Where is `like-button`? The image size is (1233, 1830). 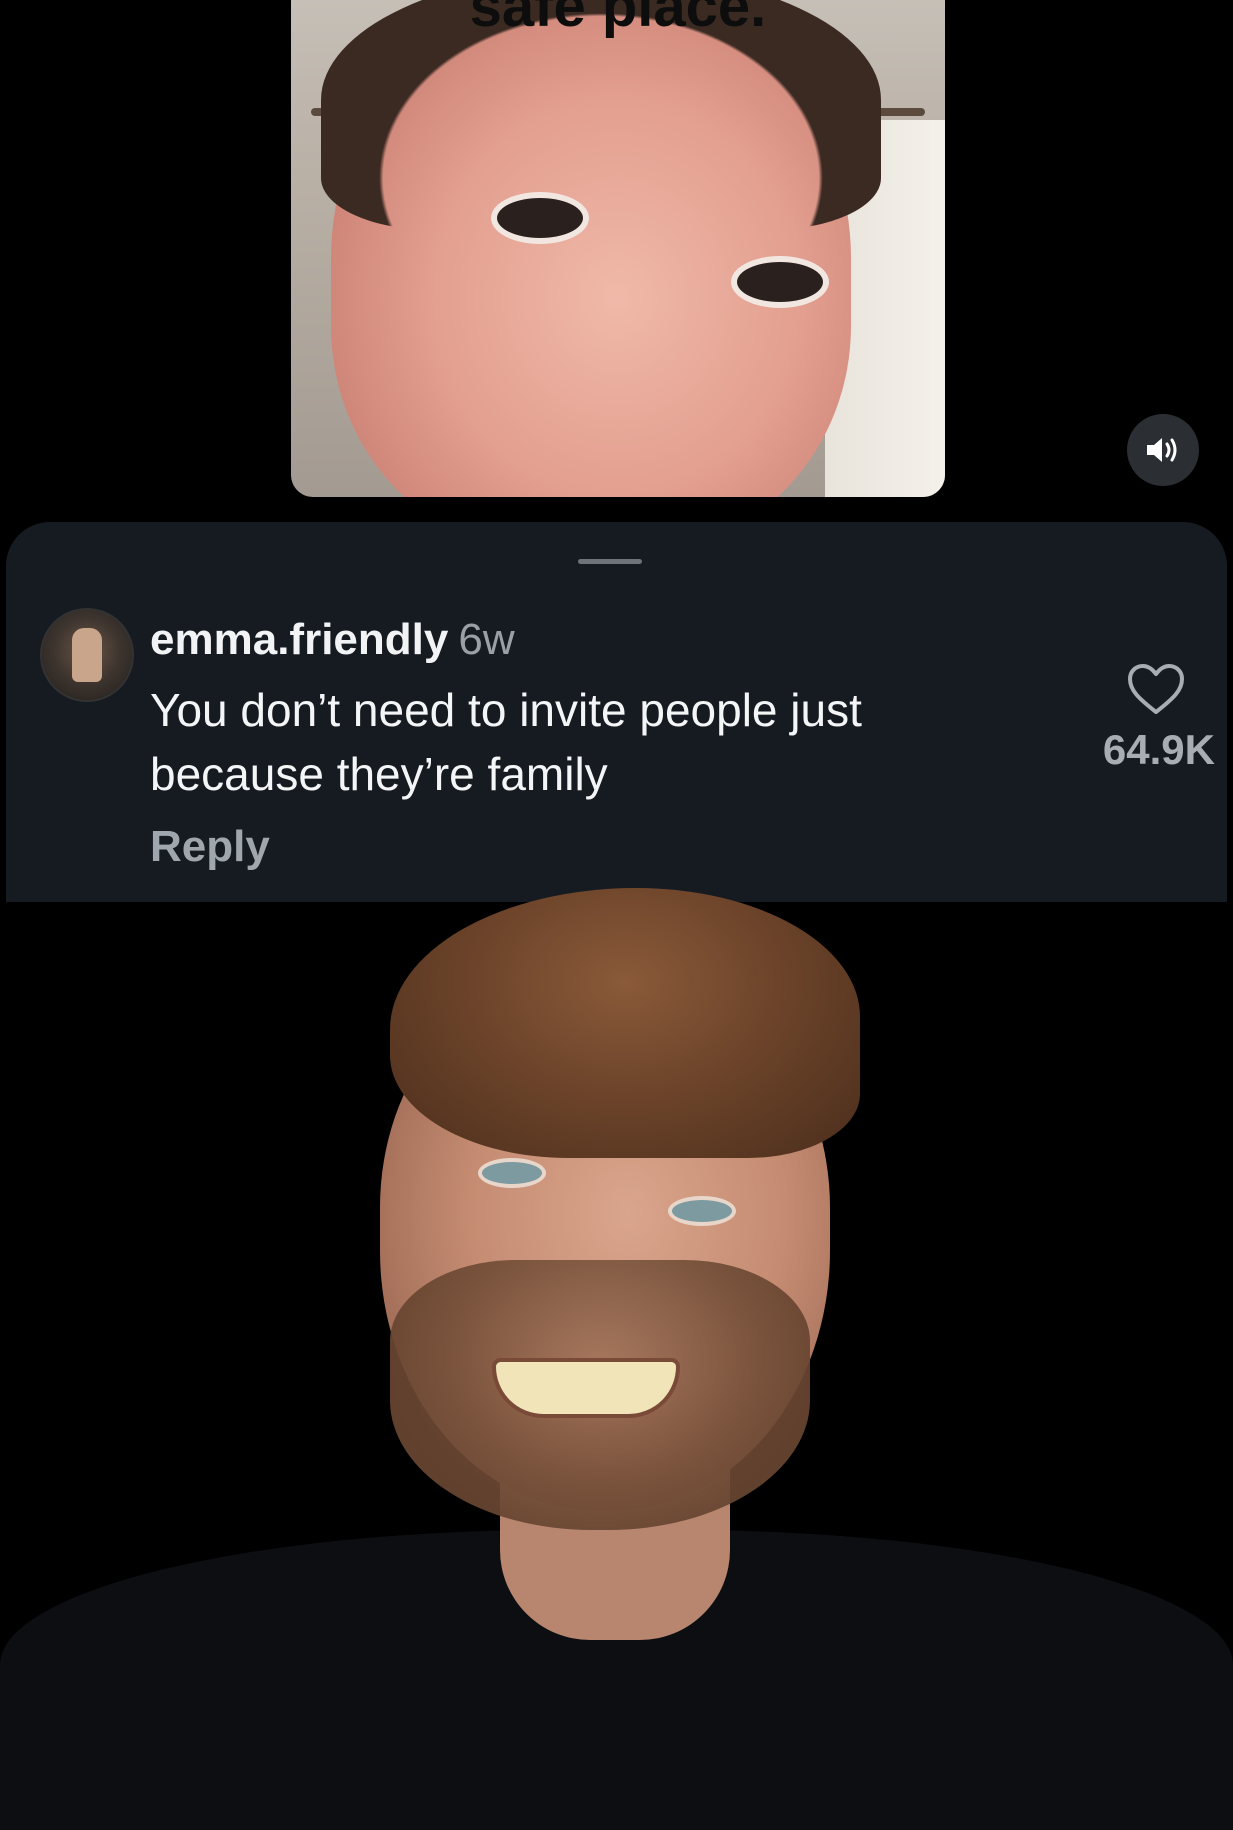 like-button is located at coordinates (1156, 690).